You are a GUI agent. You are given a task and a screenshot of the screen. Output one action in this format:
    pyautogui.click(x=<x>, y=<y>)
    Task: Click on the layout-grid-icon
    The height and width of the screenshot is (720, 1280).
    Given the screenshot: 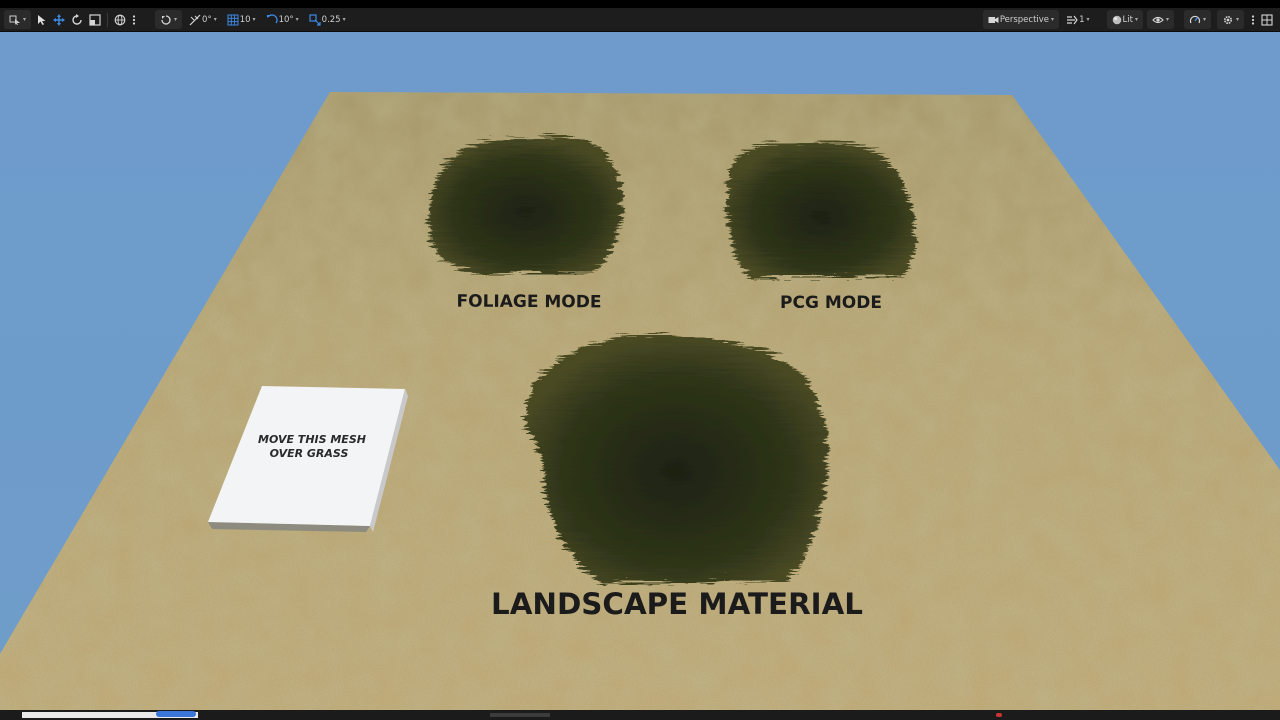 What is the action you would take?
    pyautogui.click(x=1267, y=19)
    